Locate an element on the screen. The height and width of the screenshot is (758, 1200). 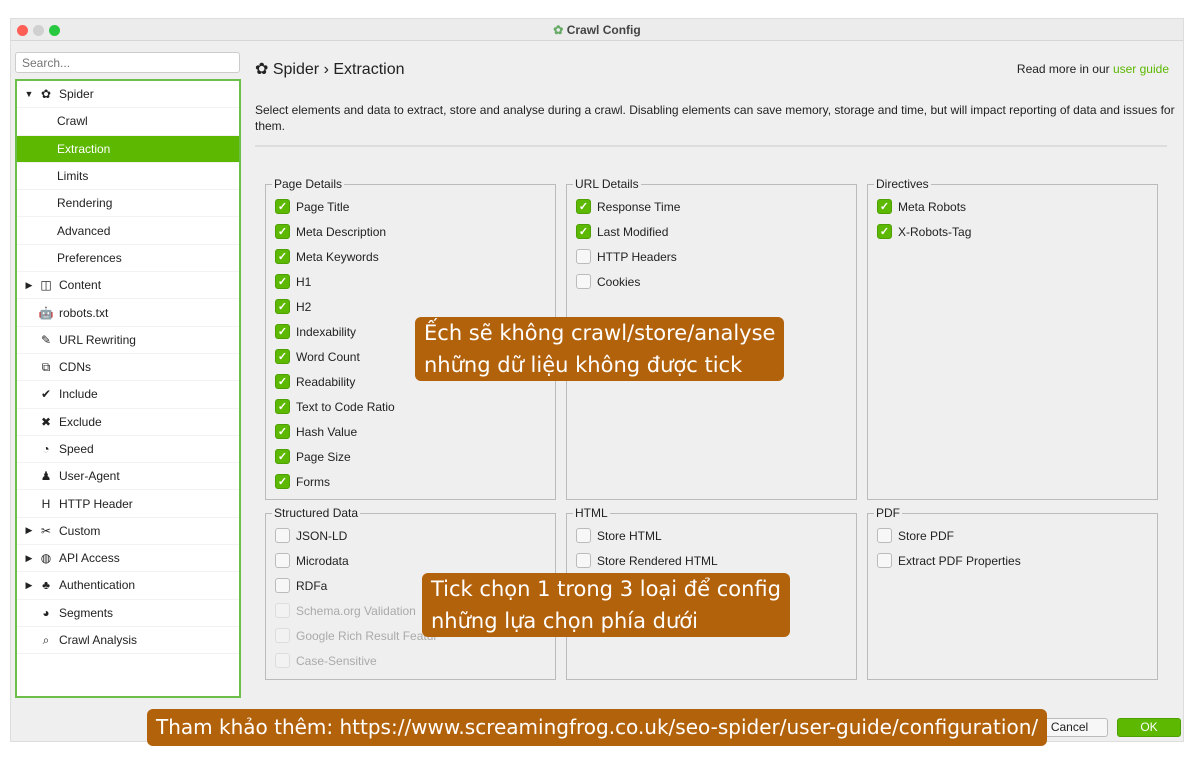
user-guide-link: user guide is located at coordinates (1141, 69).